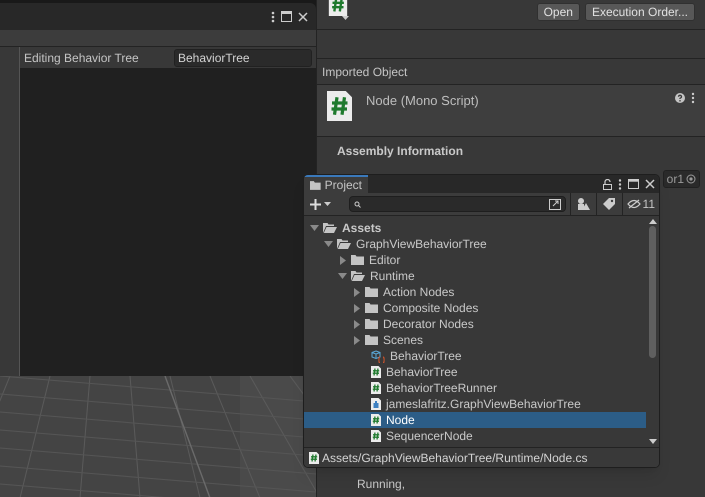  I want to click on tree-item: jameslafritz.GraphViewBehaviorTree, so click(475, 404).